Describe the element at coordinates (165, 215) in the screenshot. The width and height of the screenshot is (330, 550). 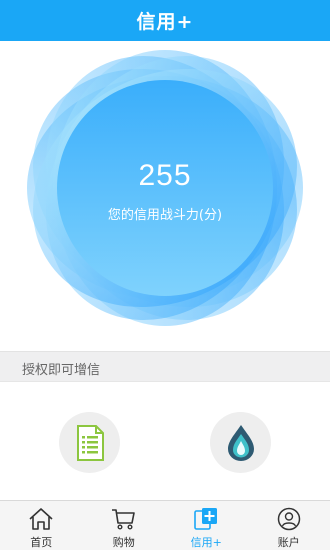
I see `credit-score-label: 您的信用战斗力(分)` at that location.